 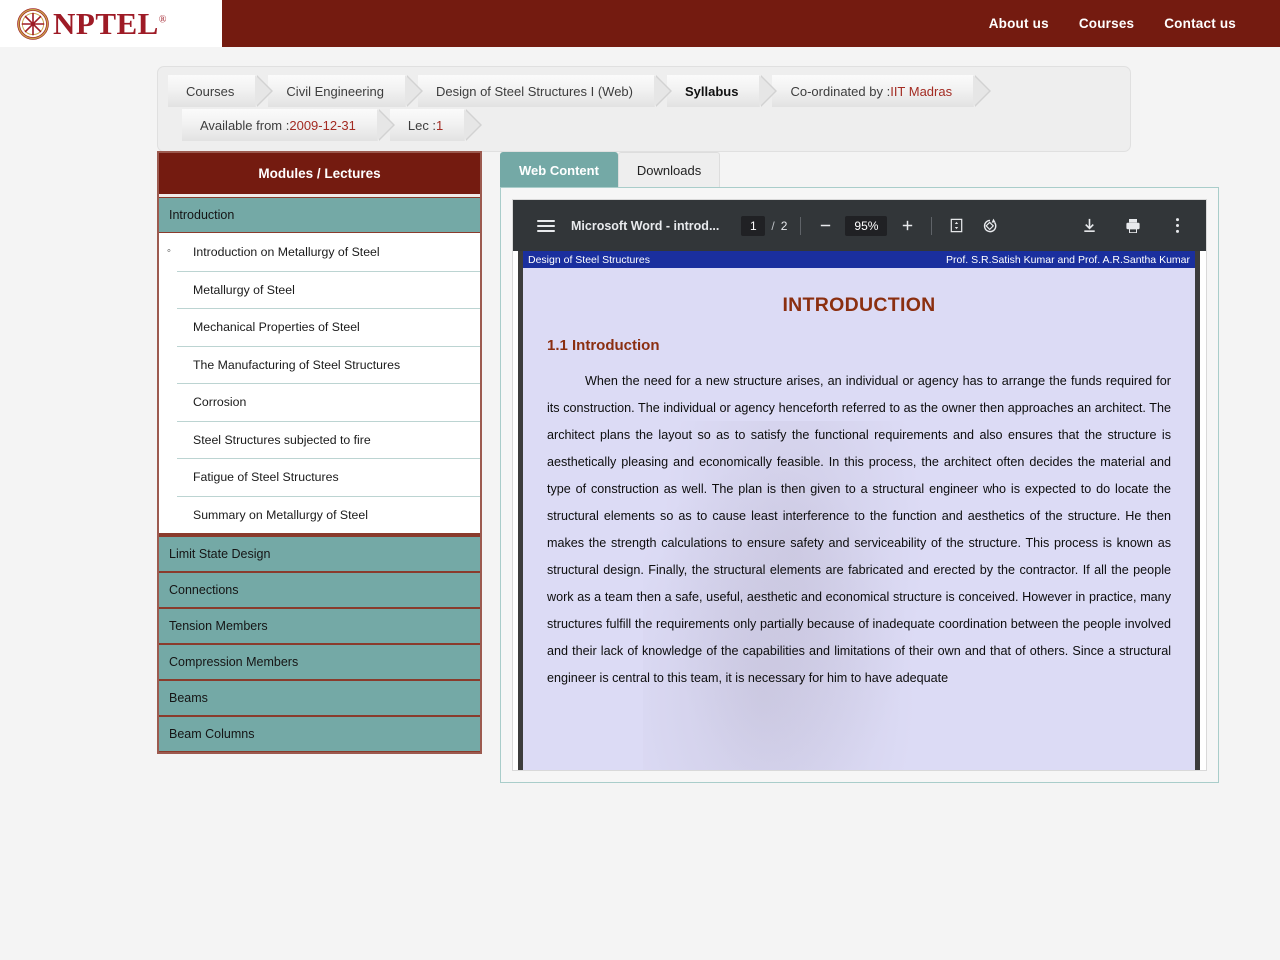 I want to click on coordinated-by-label: Co-ordinated by :, so click(x=840, y=91).